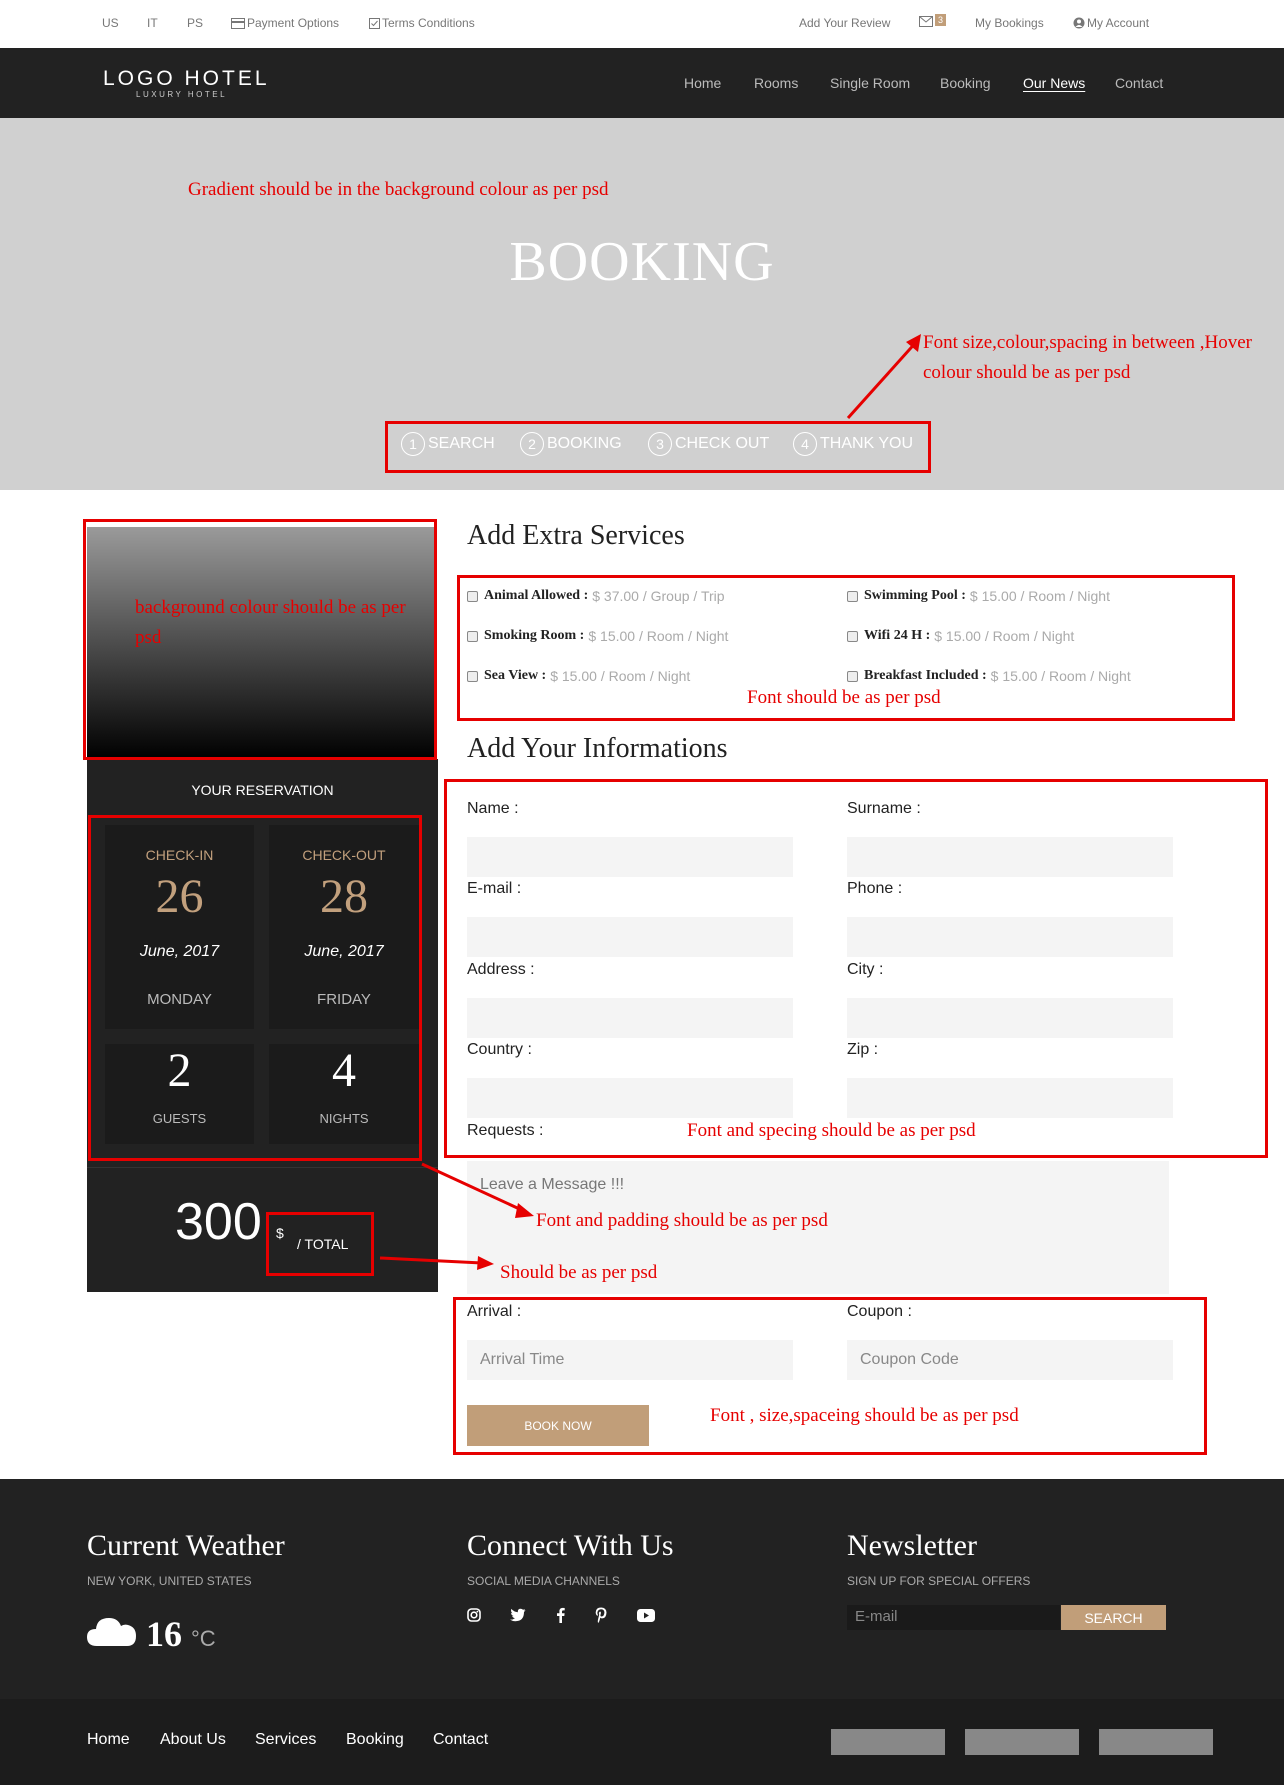 The width and height of the screenshot is (1284, 1785). What do you see at coordinates (110, 23) in the screenshot?
I see `lang-us-link: US` at bounding box center [110, 23].